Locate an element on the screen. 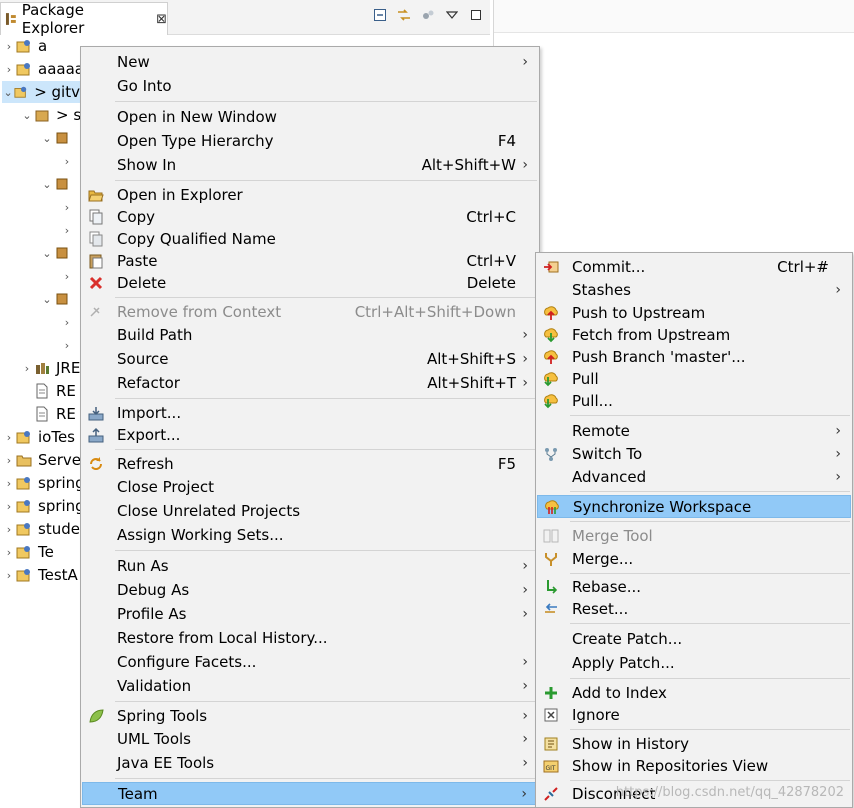 The width and height of the screenshot is (854, 808). menu-item-close-unrelated-projects: Close Unrelated Projects is located at coordinates (310, 511).